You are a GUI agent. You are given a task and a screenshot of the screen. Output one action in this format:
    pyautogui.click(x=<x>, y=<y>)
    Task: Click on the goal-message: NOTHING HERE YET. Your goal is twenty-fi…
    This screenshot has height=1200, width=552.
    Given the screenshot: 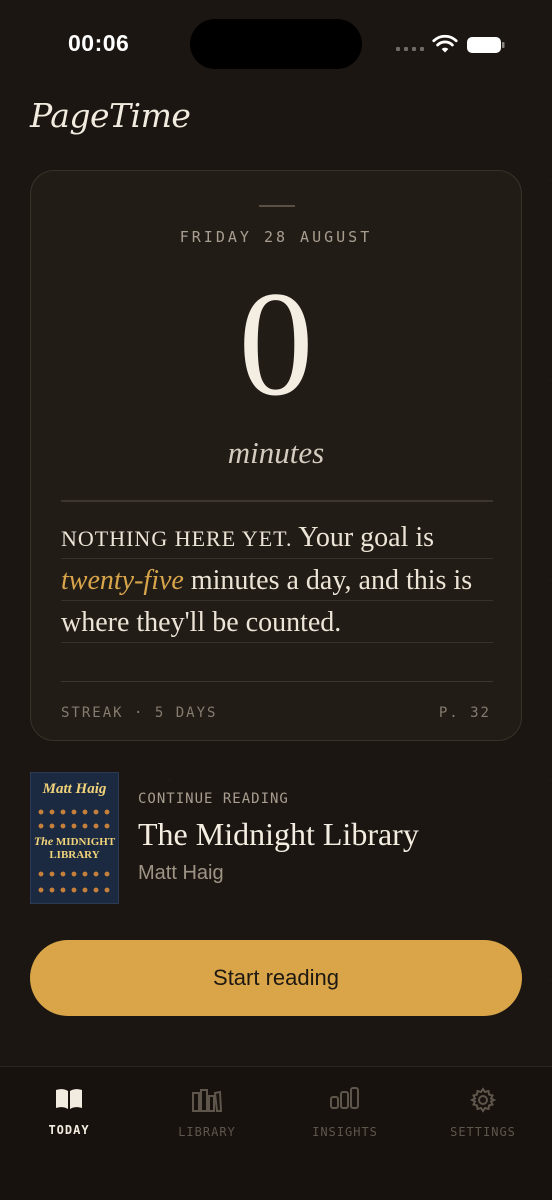 What is the action you would take?
    pyautogui.click(x=277, y=580)
    